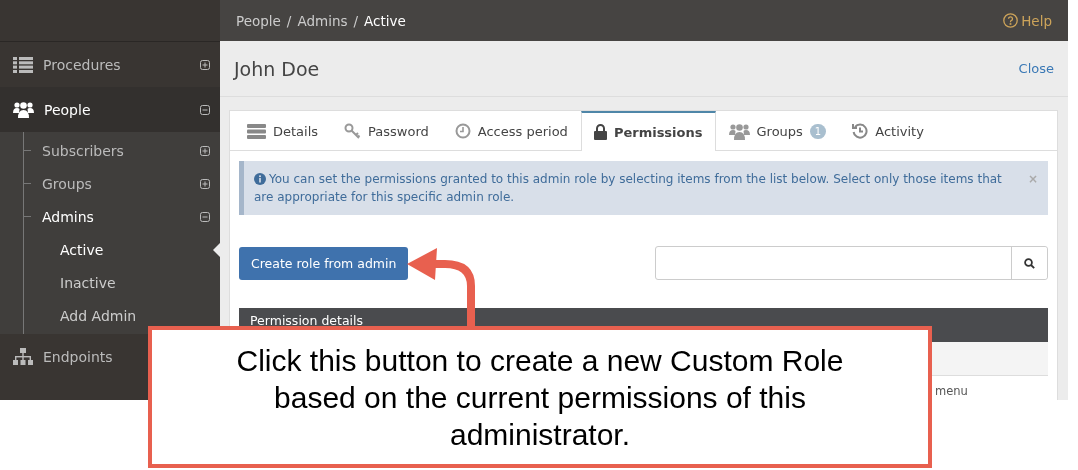  Describe the element at coordinates (628, 188) in the screenshot. I see `info-message: You can set the permissions granted to this admin role by selecting items from the list below. Select only those items that are appropriate for this specific admin role.` at that location.